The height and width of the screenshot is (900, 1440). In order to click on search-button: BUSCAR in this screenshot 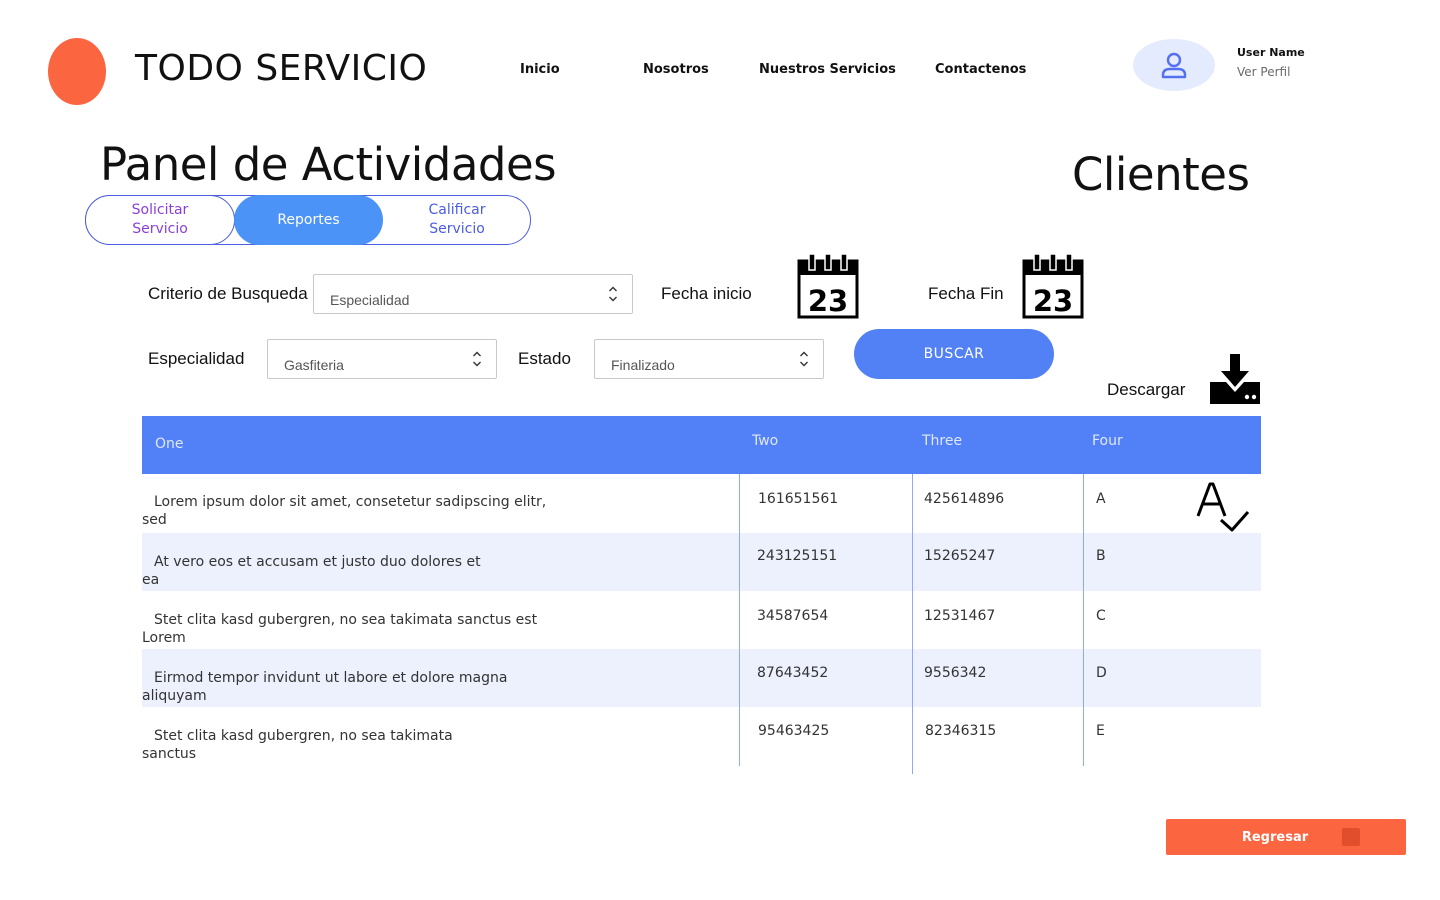, I will do `click(954, 354)`.